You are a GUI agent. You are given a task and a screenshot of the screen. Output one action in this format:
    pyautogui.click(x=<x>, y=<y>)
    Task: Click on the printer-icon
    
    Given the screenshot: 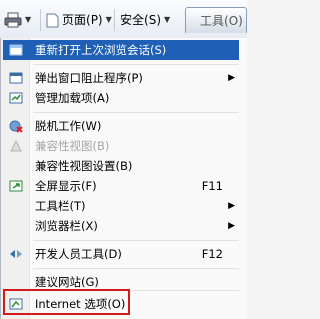 What is the action you would take?
    pyautogui.click(x=13, y=20)
    